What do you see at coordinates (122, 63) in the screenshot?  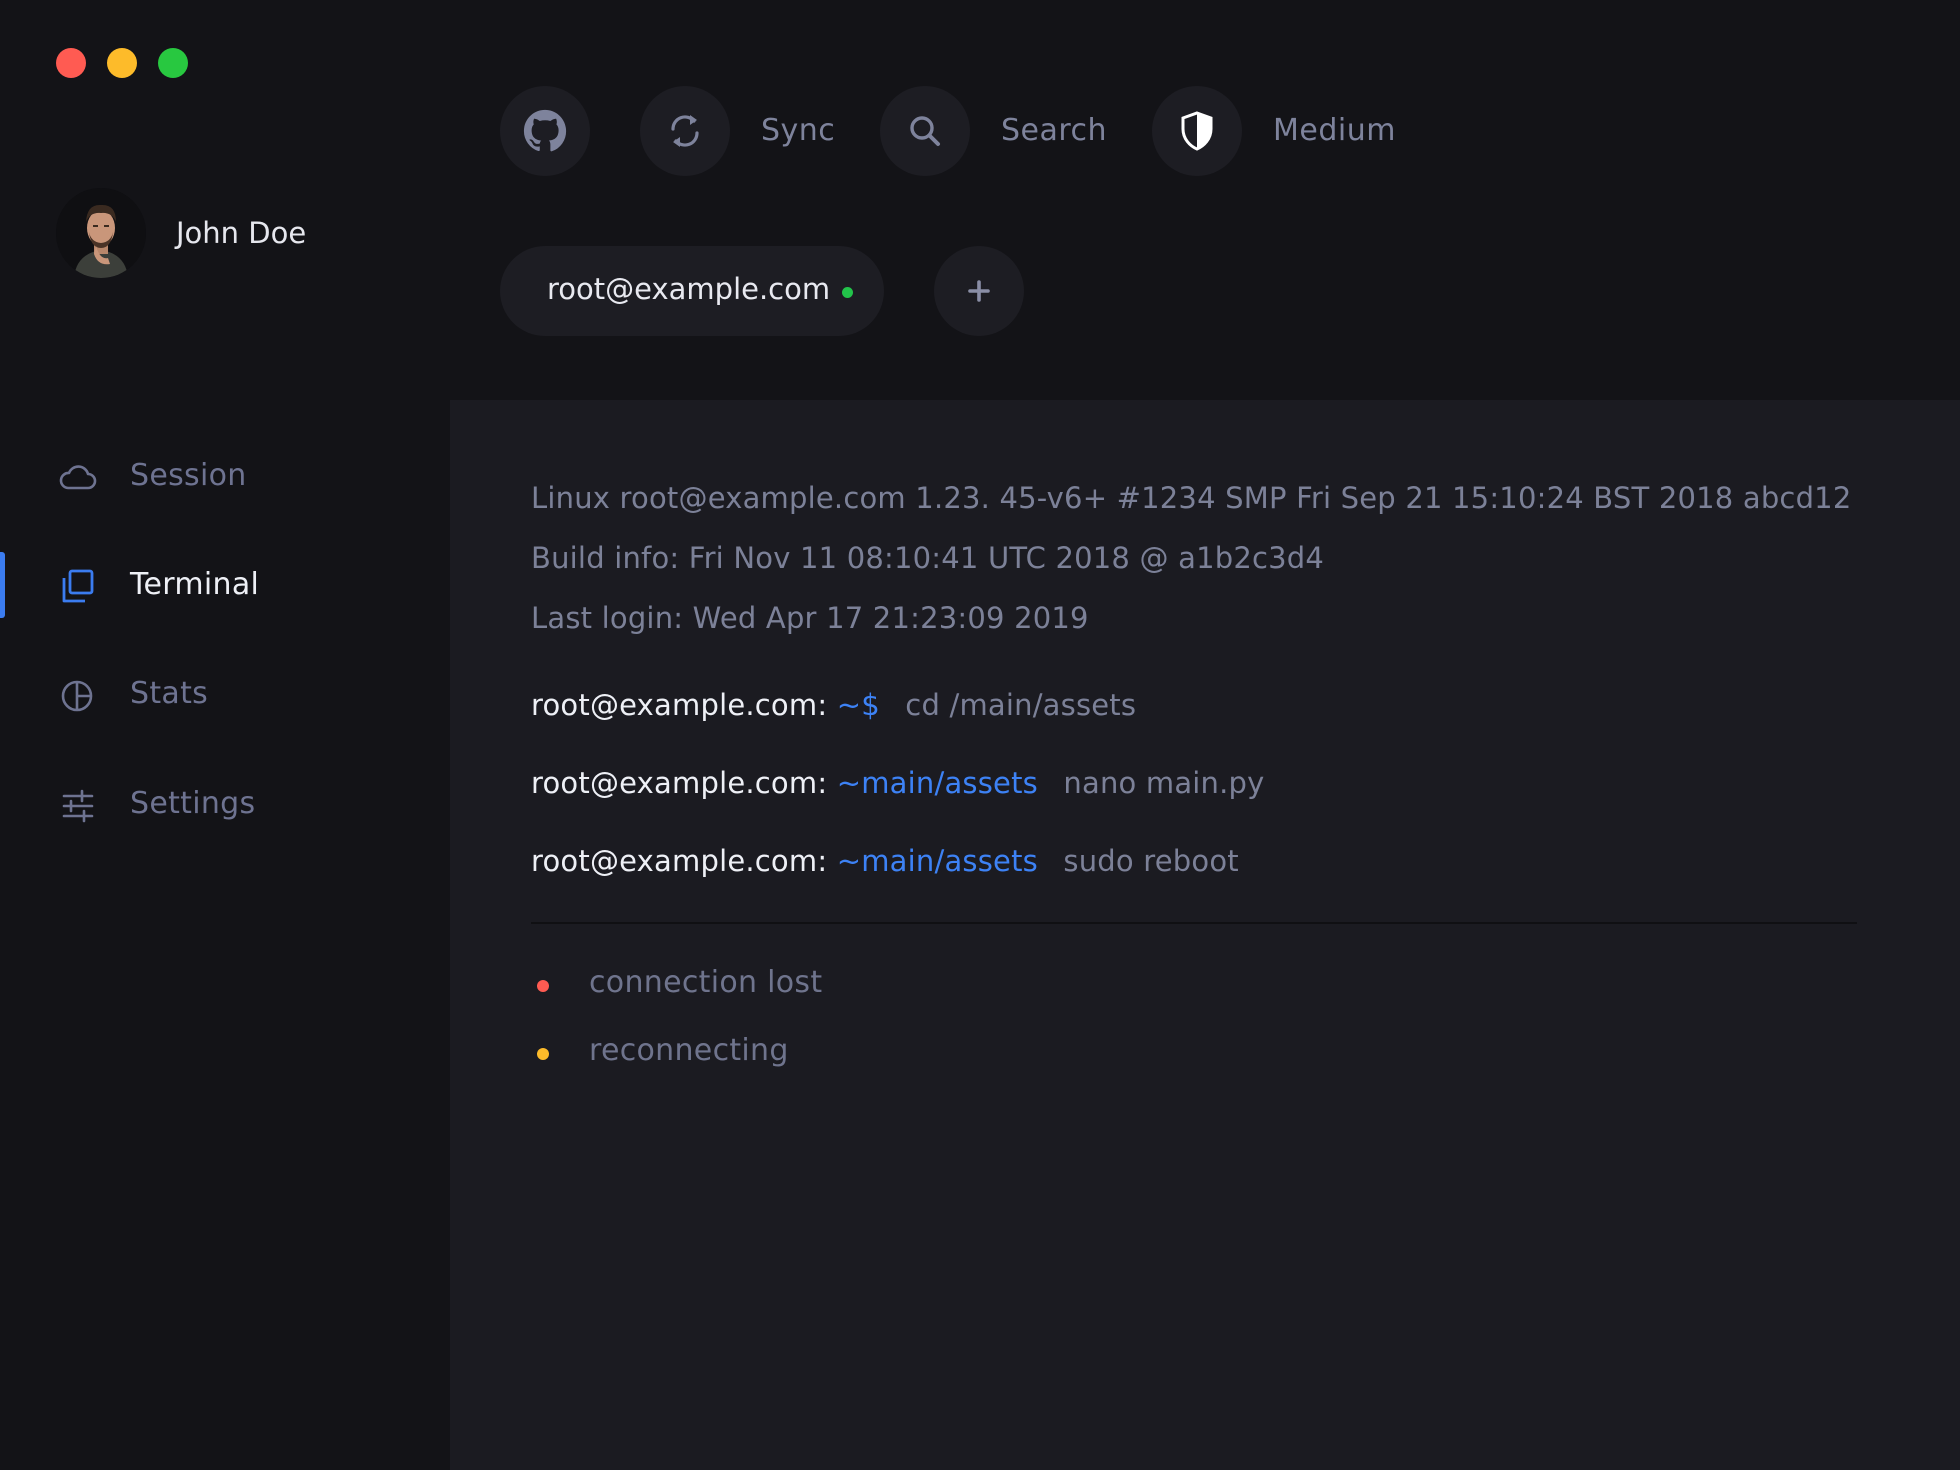 I see `window-minimize-button` at bounding box center [122, 63].